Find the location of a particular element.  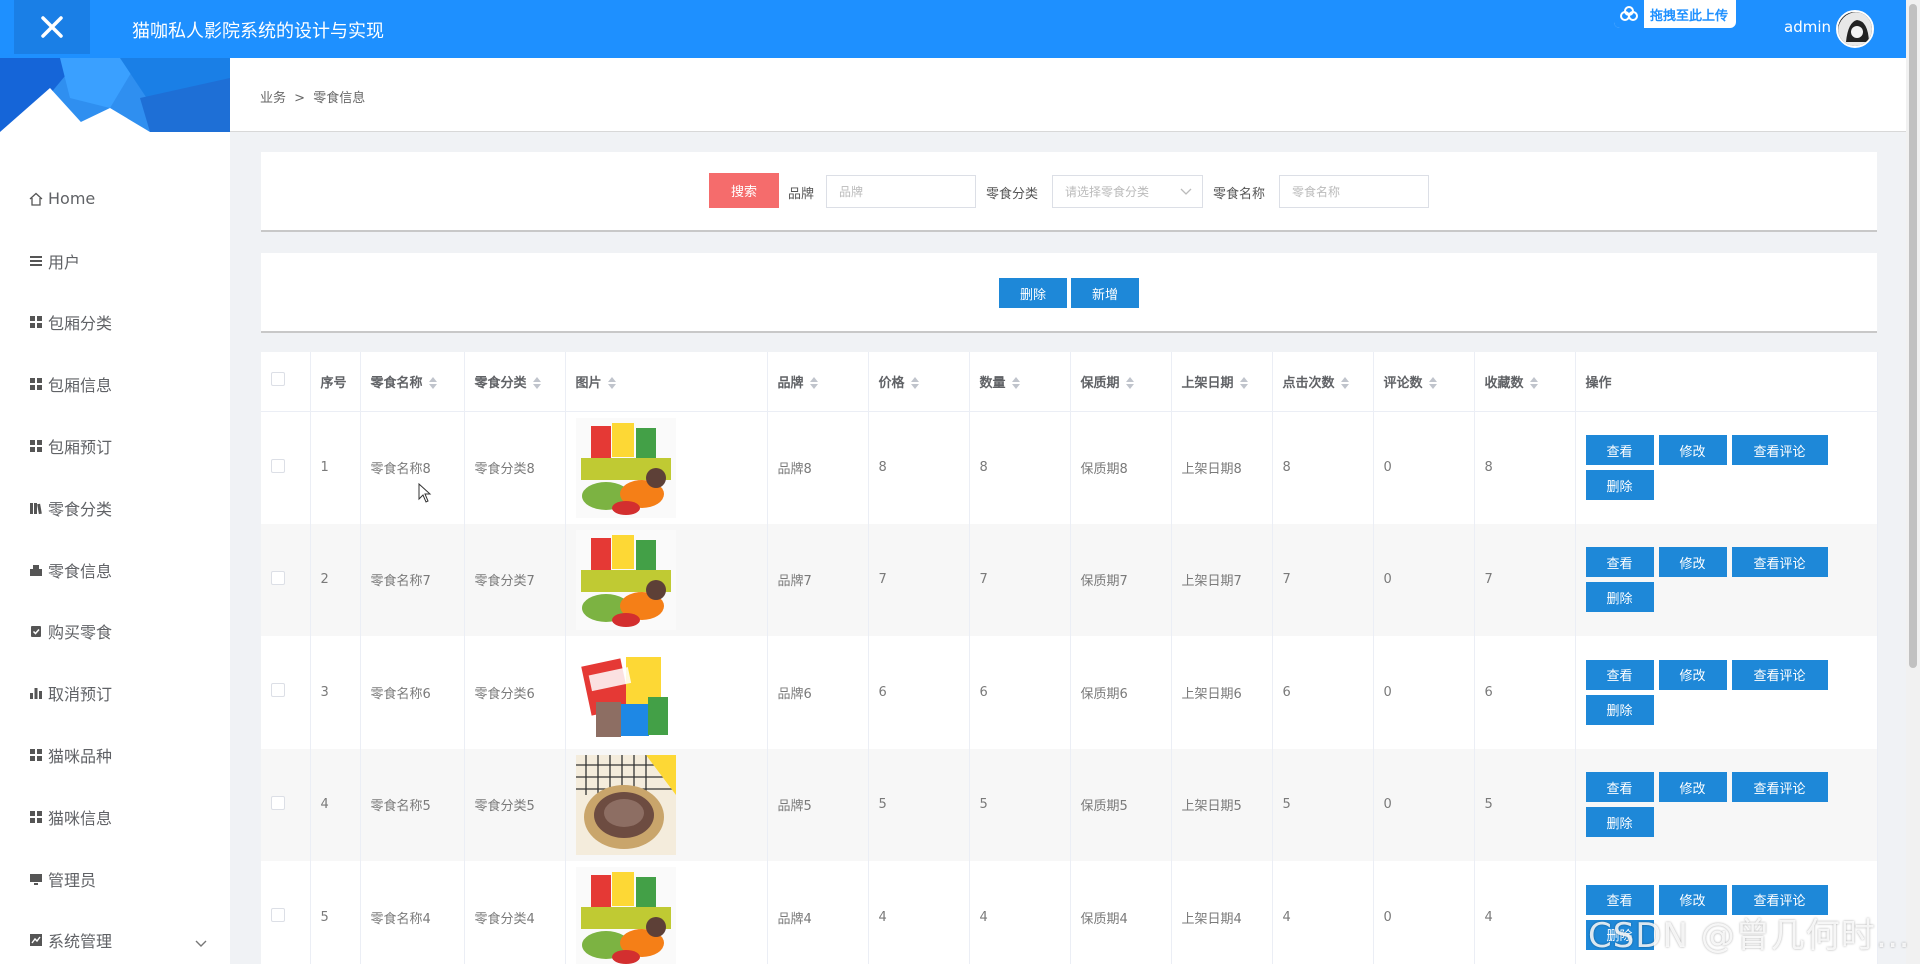

sidebar-item-label: 包厢预订 is located at coordinates (80, 448).